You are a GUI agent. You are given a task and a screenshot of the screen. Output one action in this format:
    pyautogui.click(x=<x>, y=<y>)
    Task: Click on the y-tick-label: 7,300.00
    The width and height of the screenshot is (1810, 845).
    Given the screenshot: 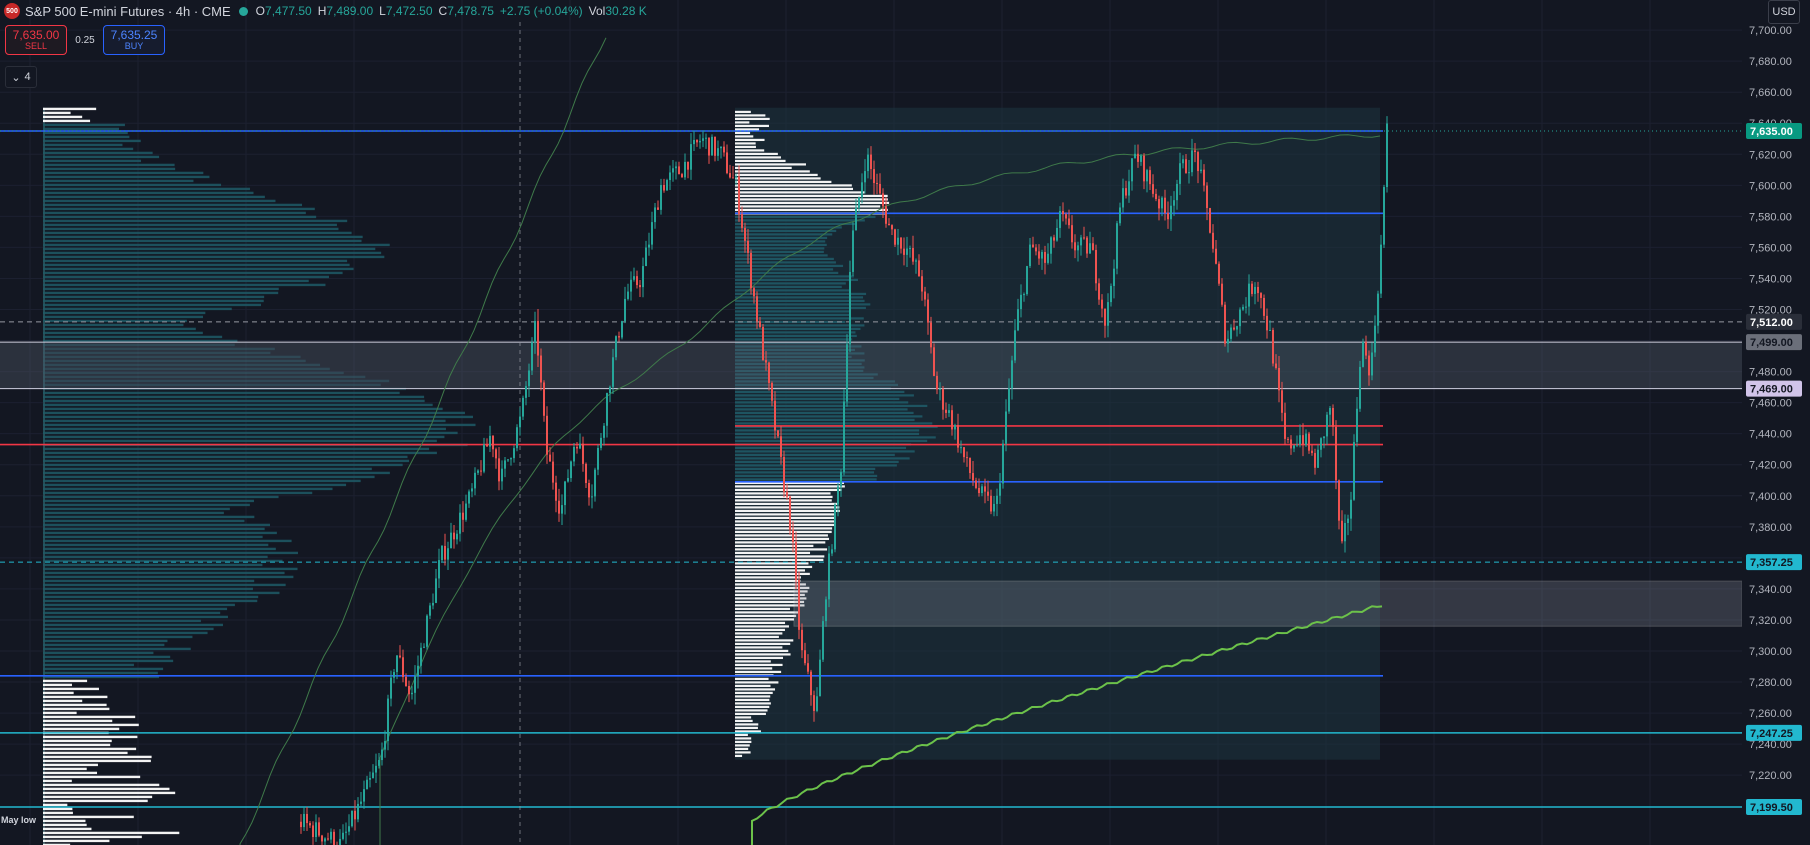 What is the action you would take?
    pyautogui.click(x=1770, y=652)
    